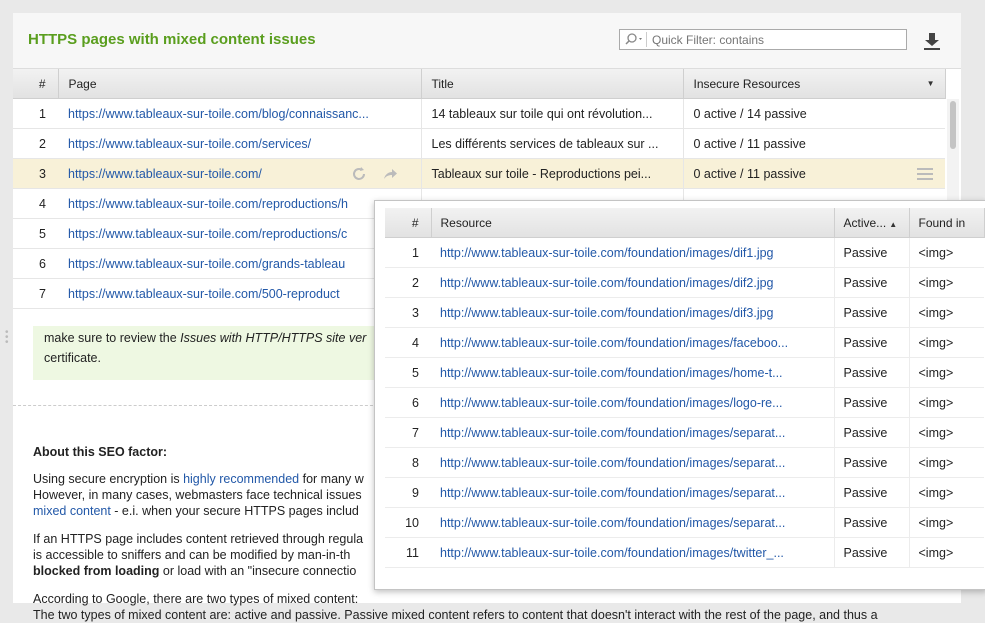 The width and height of the screenshot is (985, 623). What do you see at coordinates (35, 263) in the screenshot?
I see `row-number: 6` at bounding box center [35, 263].